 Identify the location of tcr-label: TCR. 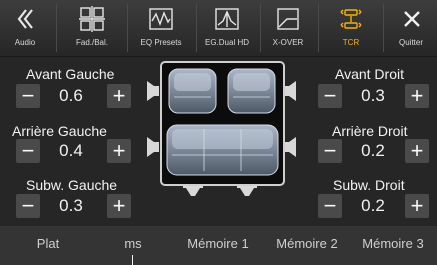
(351, 42).